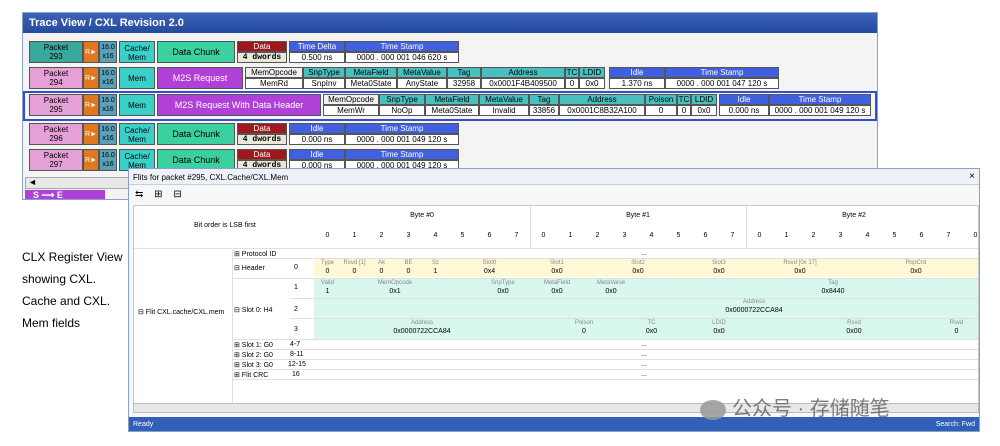 This screenshot has width=1000, height=446. What do you see at coordinates (422, 215) in the screenshot?
I see `byte-0-header: Byte #0` at bounding box center [422, 215].